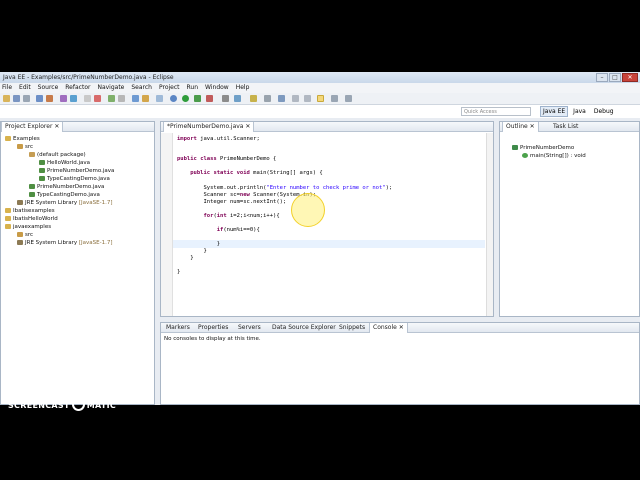 The width and height of the screenshot is (640, 480). I want to click on refresh-icon, so click(135, 98).